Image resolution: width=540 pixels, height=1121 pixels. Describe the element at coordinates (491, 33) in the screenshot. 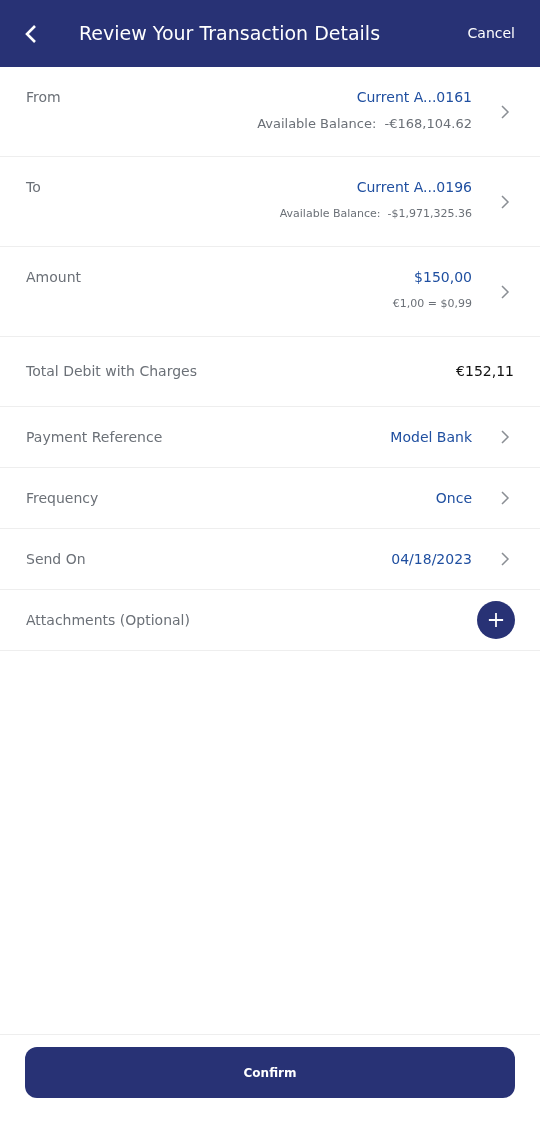

I see `cancel-button: Cancel` at that location.